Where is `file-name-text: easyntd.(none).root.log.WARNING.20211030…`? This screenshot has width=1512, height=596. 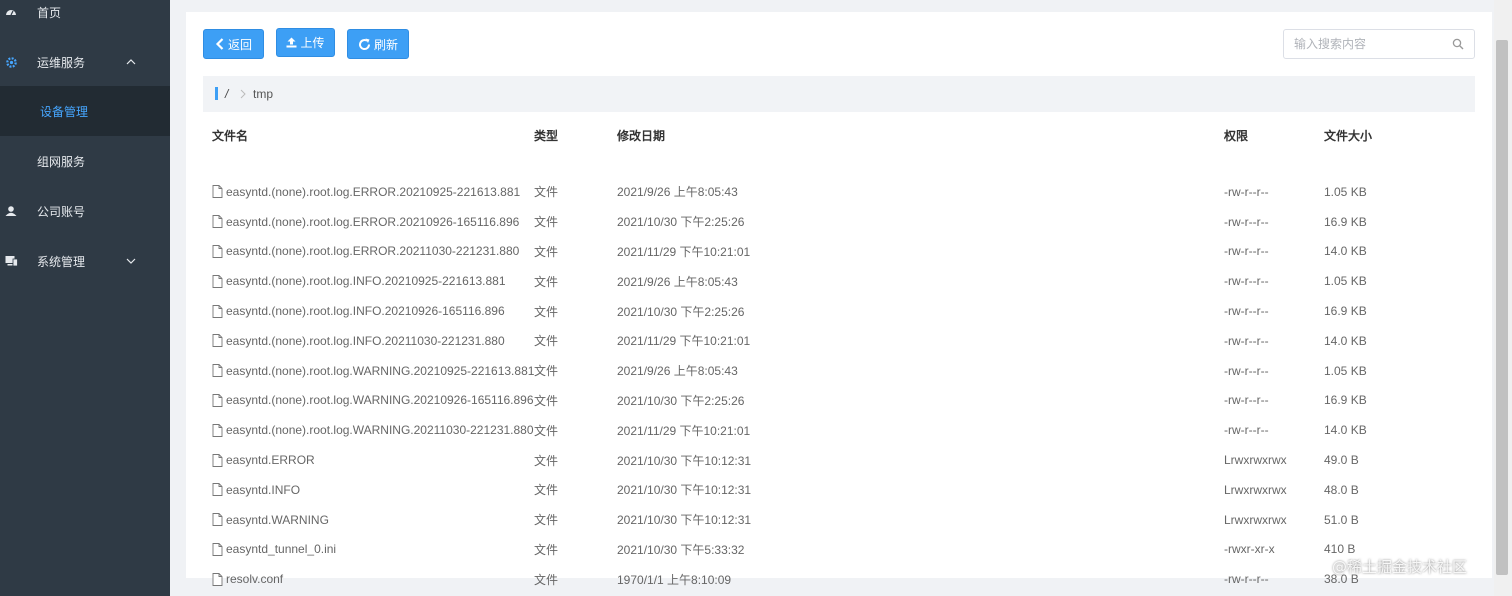
file-name-text: easyntd.(none).root.log.WARNING.20211030… is located at coordinates (380, 430).